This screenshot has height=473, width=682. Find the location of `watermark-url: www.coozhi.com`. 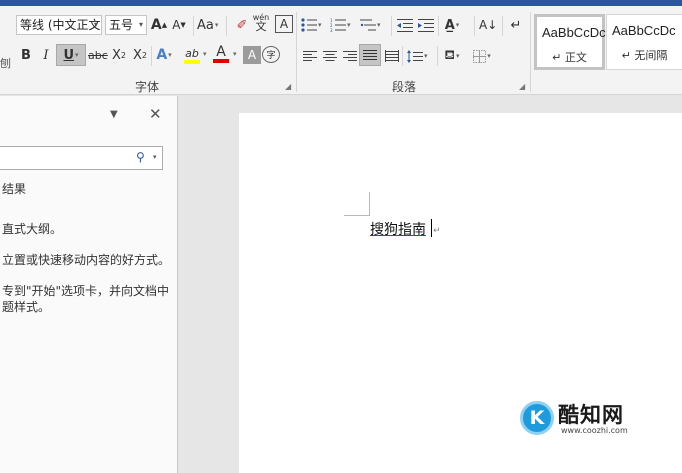

watermark-url: www.coozhi.com is located at coordinates (594, 430).